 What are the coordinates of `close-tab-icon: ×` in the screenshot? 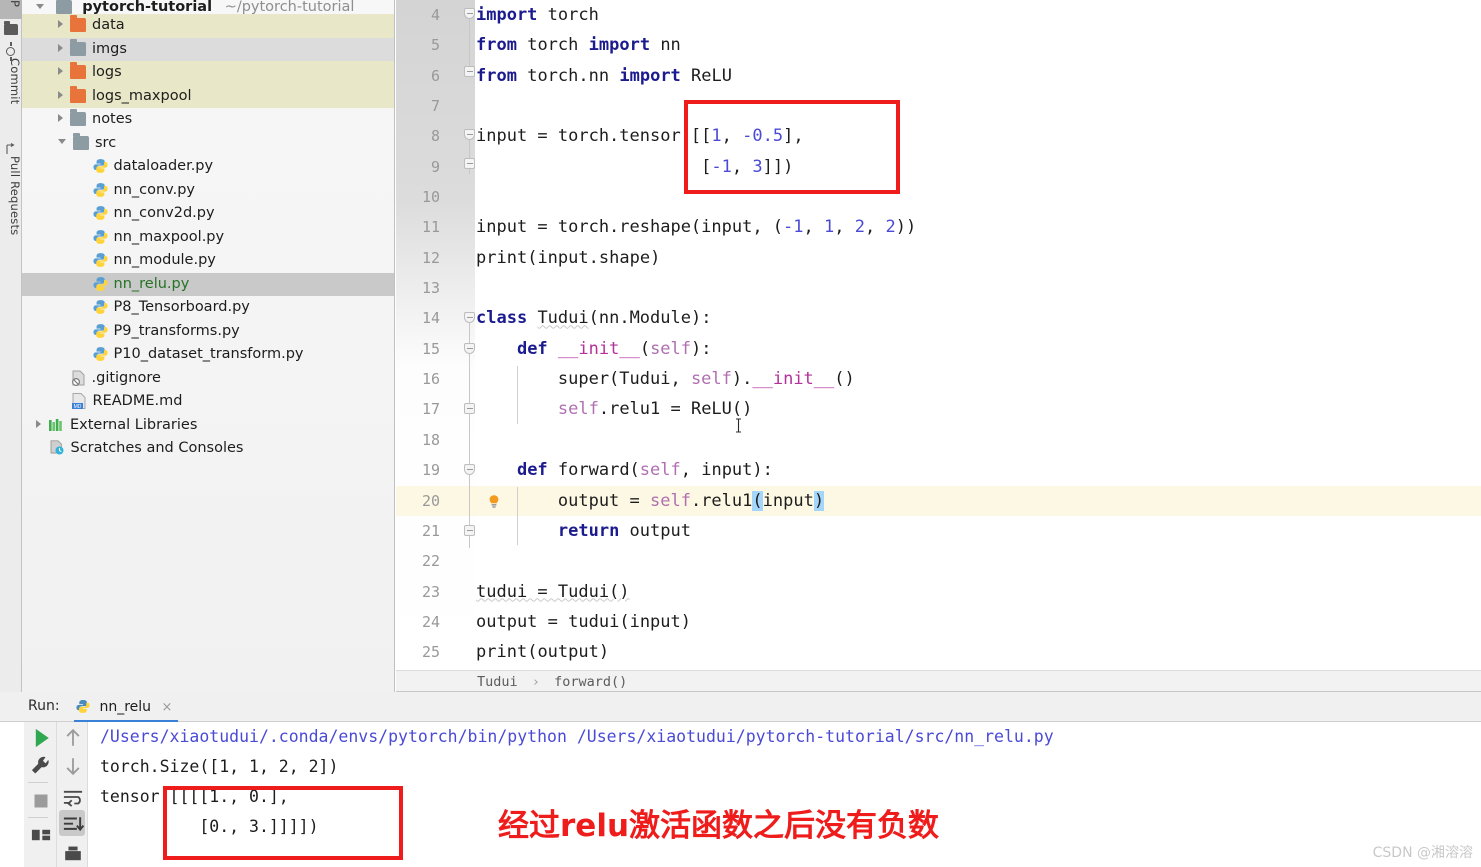 It's located at (166, 707).